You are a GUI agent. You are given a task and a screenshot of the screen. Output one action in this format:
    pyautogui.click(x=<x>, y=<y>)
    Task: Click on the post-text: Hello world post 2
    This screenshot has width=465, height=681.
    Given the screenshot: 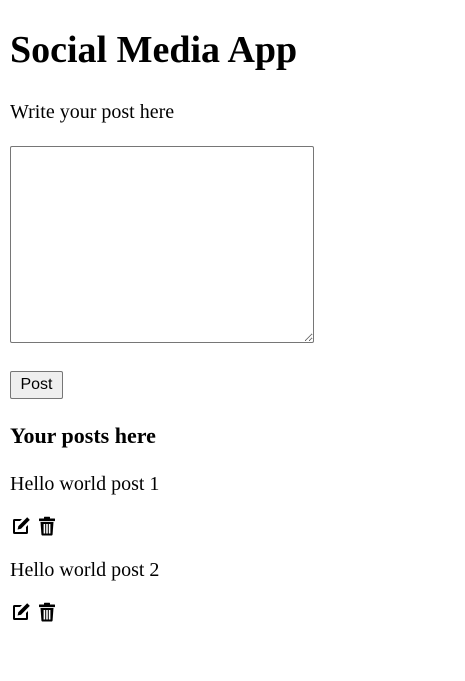 What is the action you would take?
    pyautogui.click(x=85, y=570)
    